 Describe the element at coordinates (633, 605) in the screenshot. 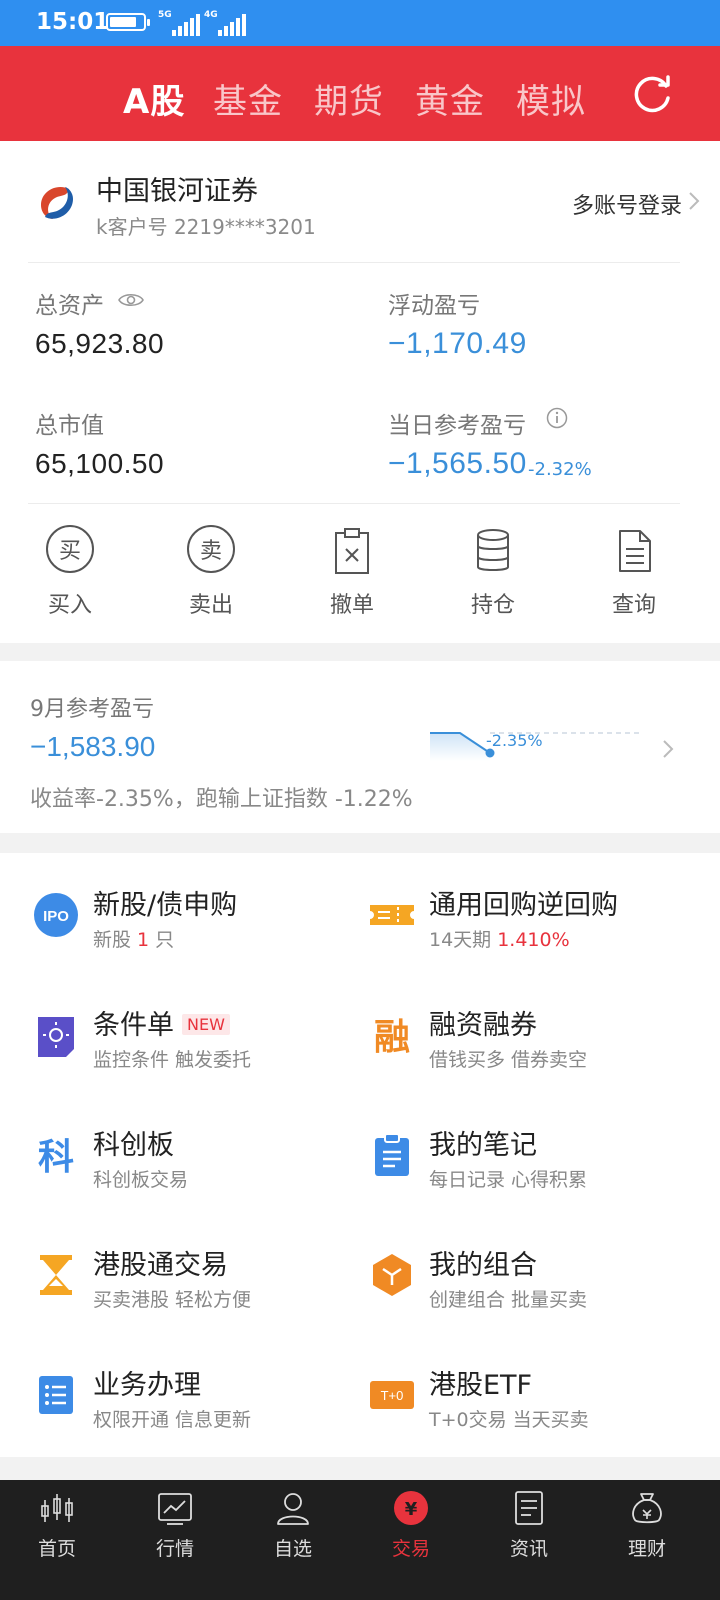

I see `query-label: 查询` at that location.